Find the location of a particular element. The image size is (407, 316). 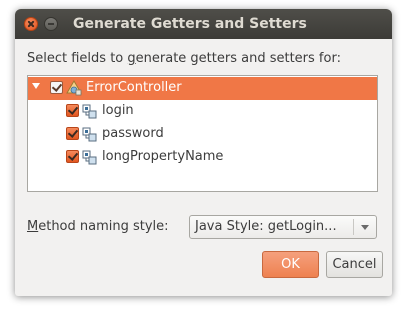

expand-arrow-icon is located at coordinates (36, 86).